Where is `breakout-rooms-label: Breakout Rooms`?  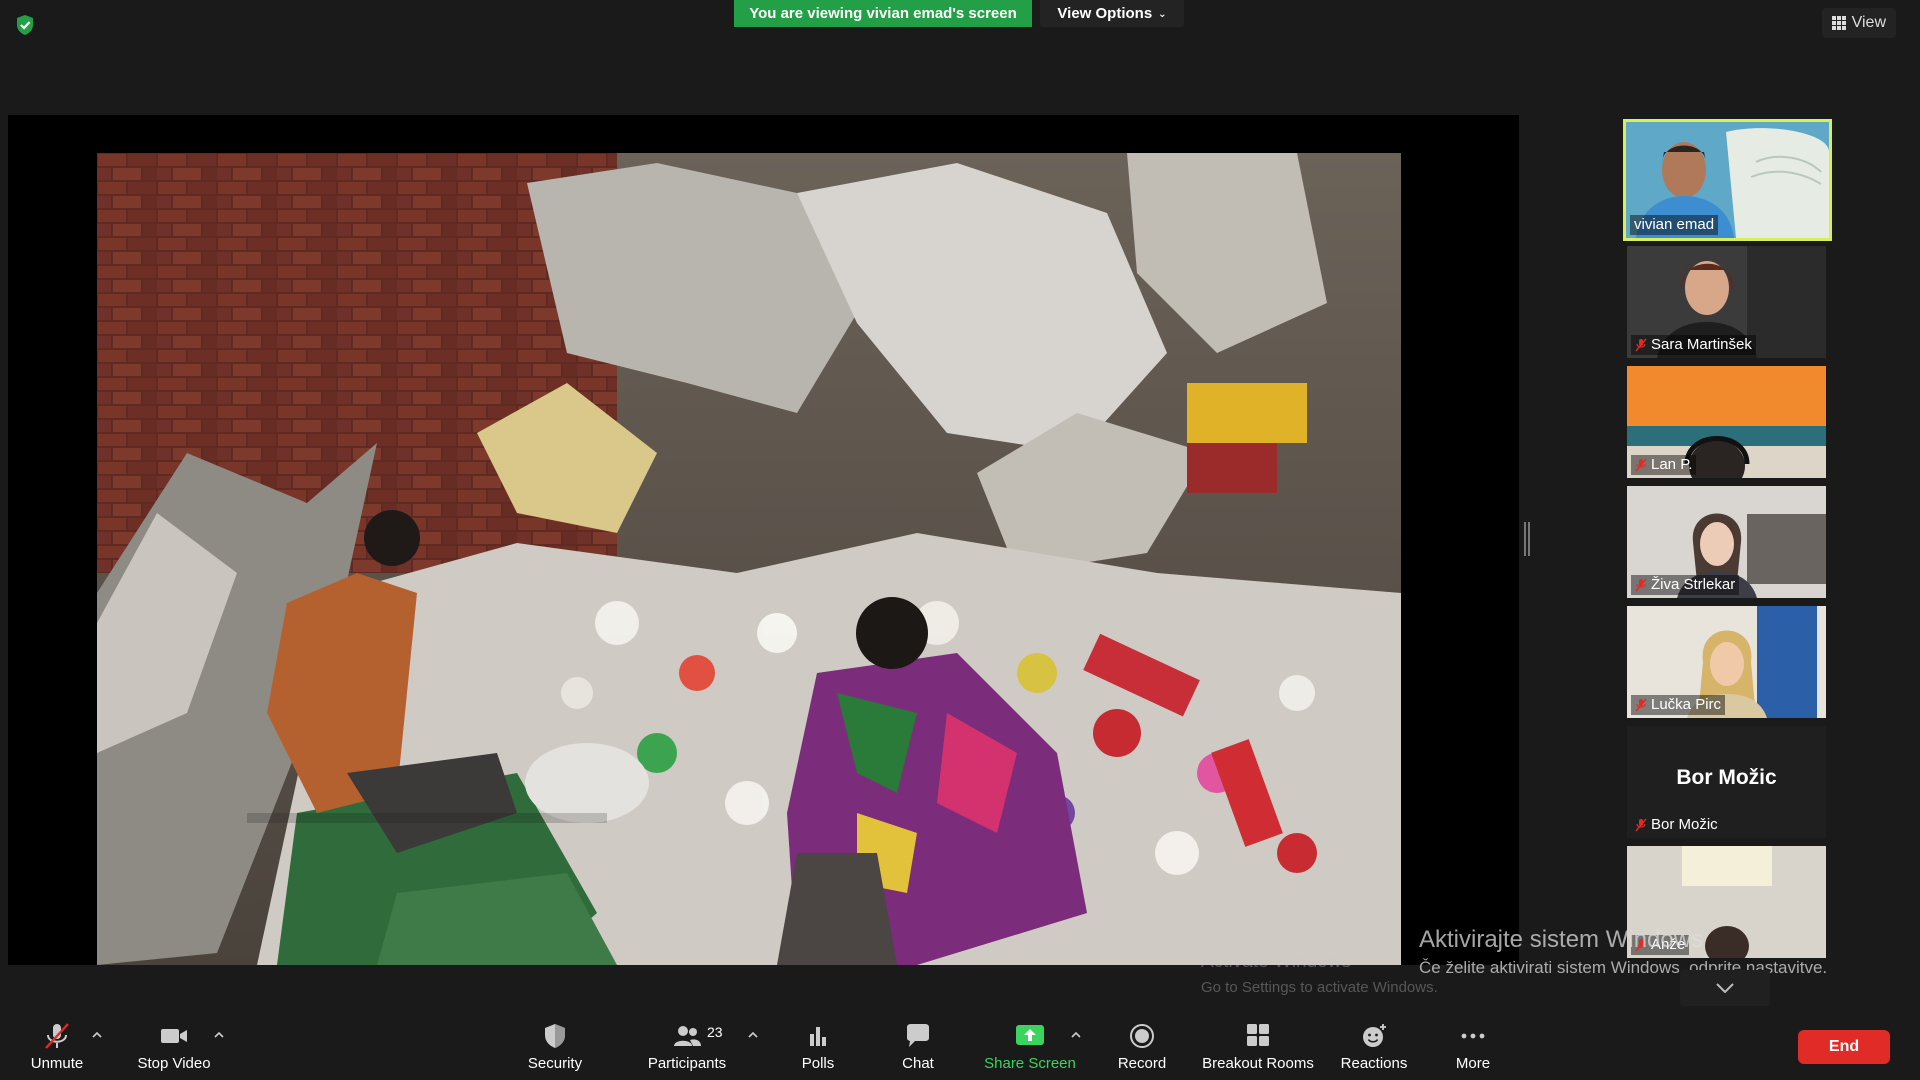
breakout-rooms-label: Breakout Rooms is located at coordinates (1258, 1063).